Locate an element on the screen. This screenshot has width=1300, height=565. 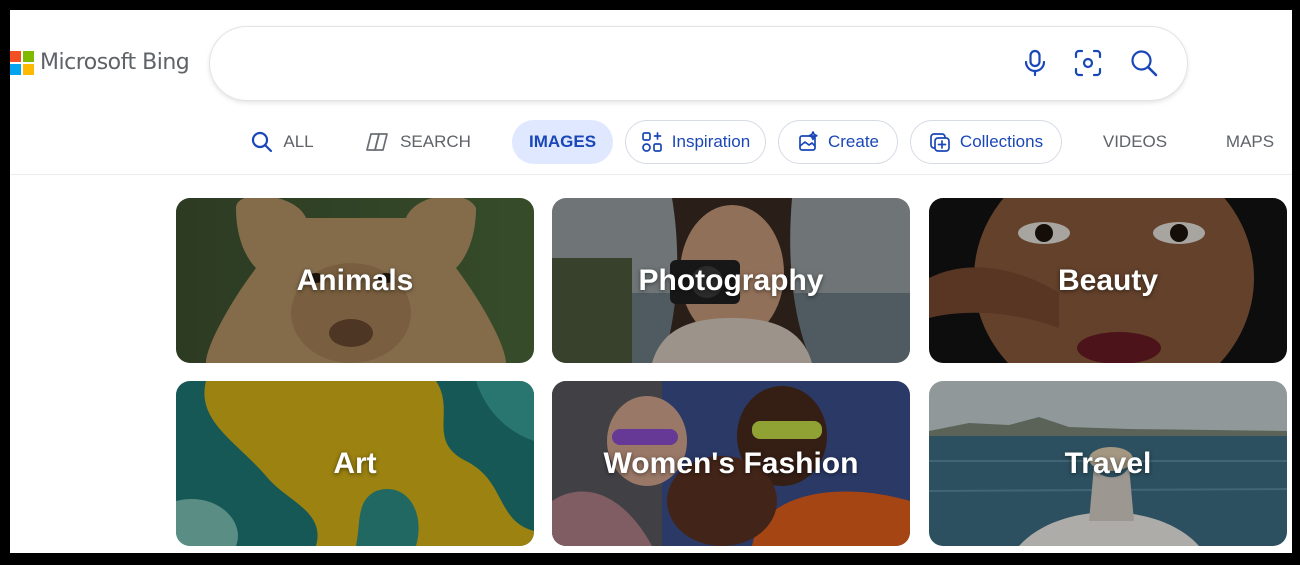
tab-label: MAPS is located at coordinates (1250, 141).